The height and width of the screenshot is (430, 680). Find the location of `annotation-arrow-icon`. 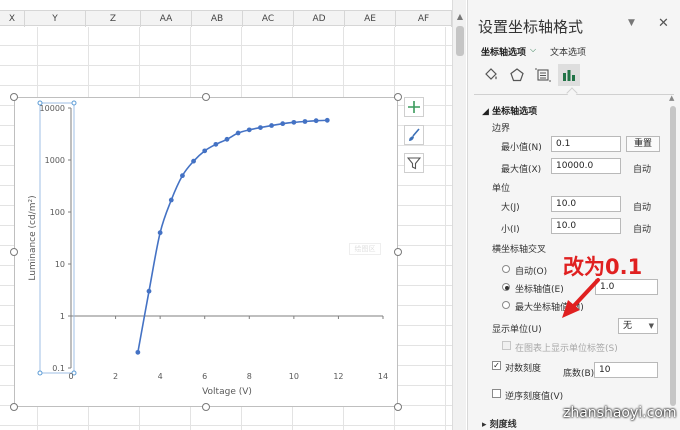

annotation-arrow-icon is located at coordinates (581, 298).